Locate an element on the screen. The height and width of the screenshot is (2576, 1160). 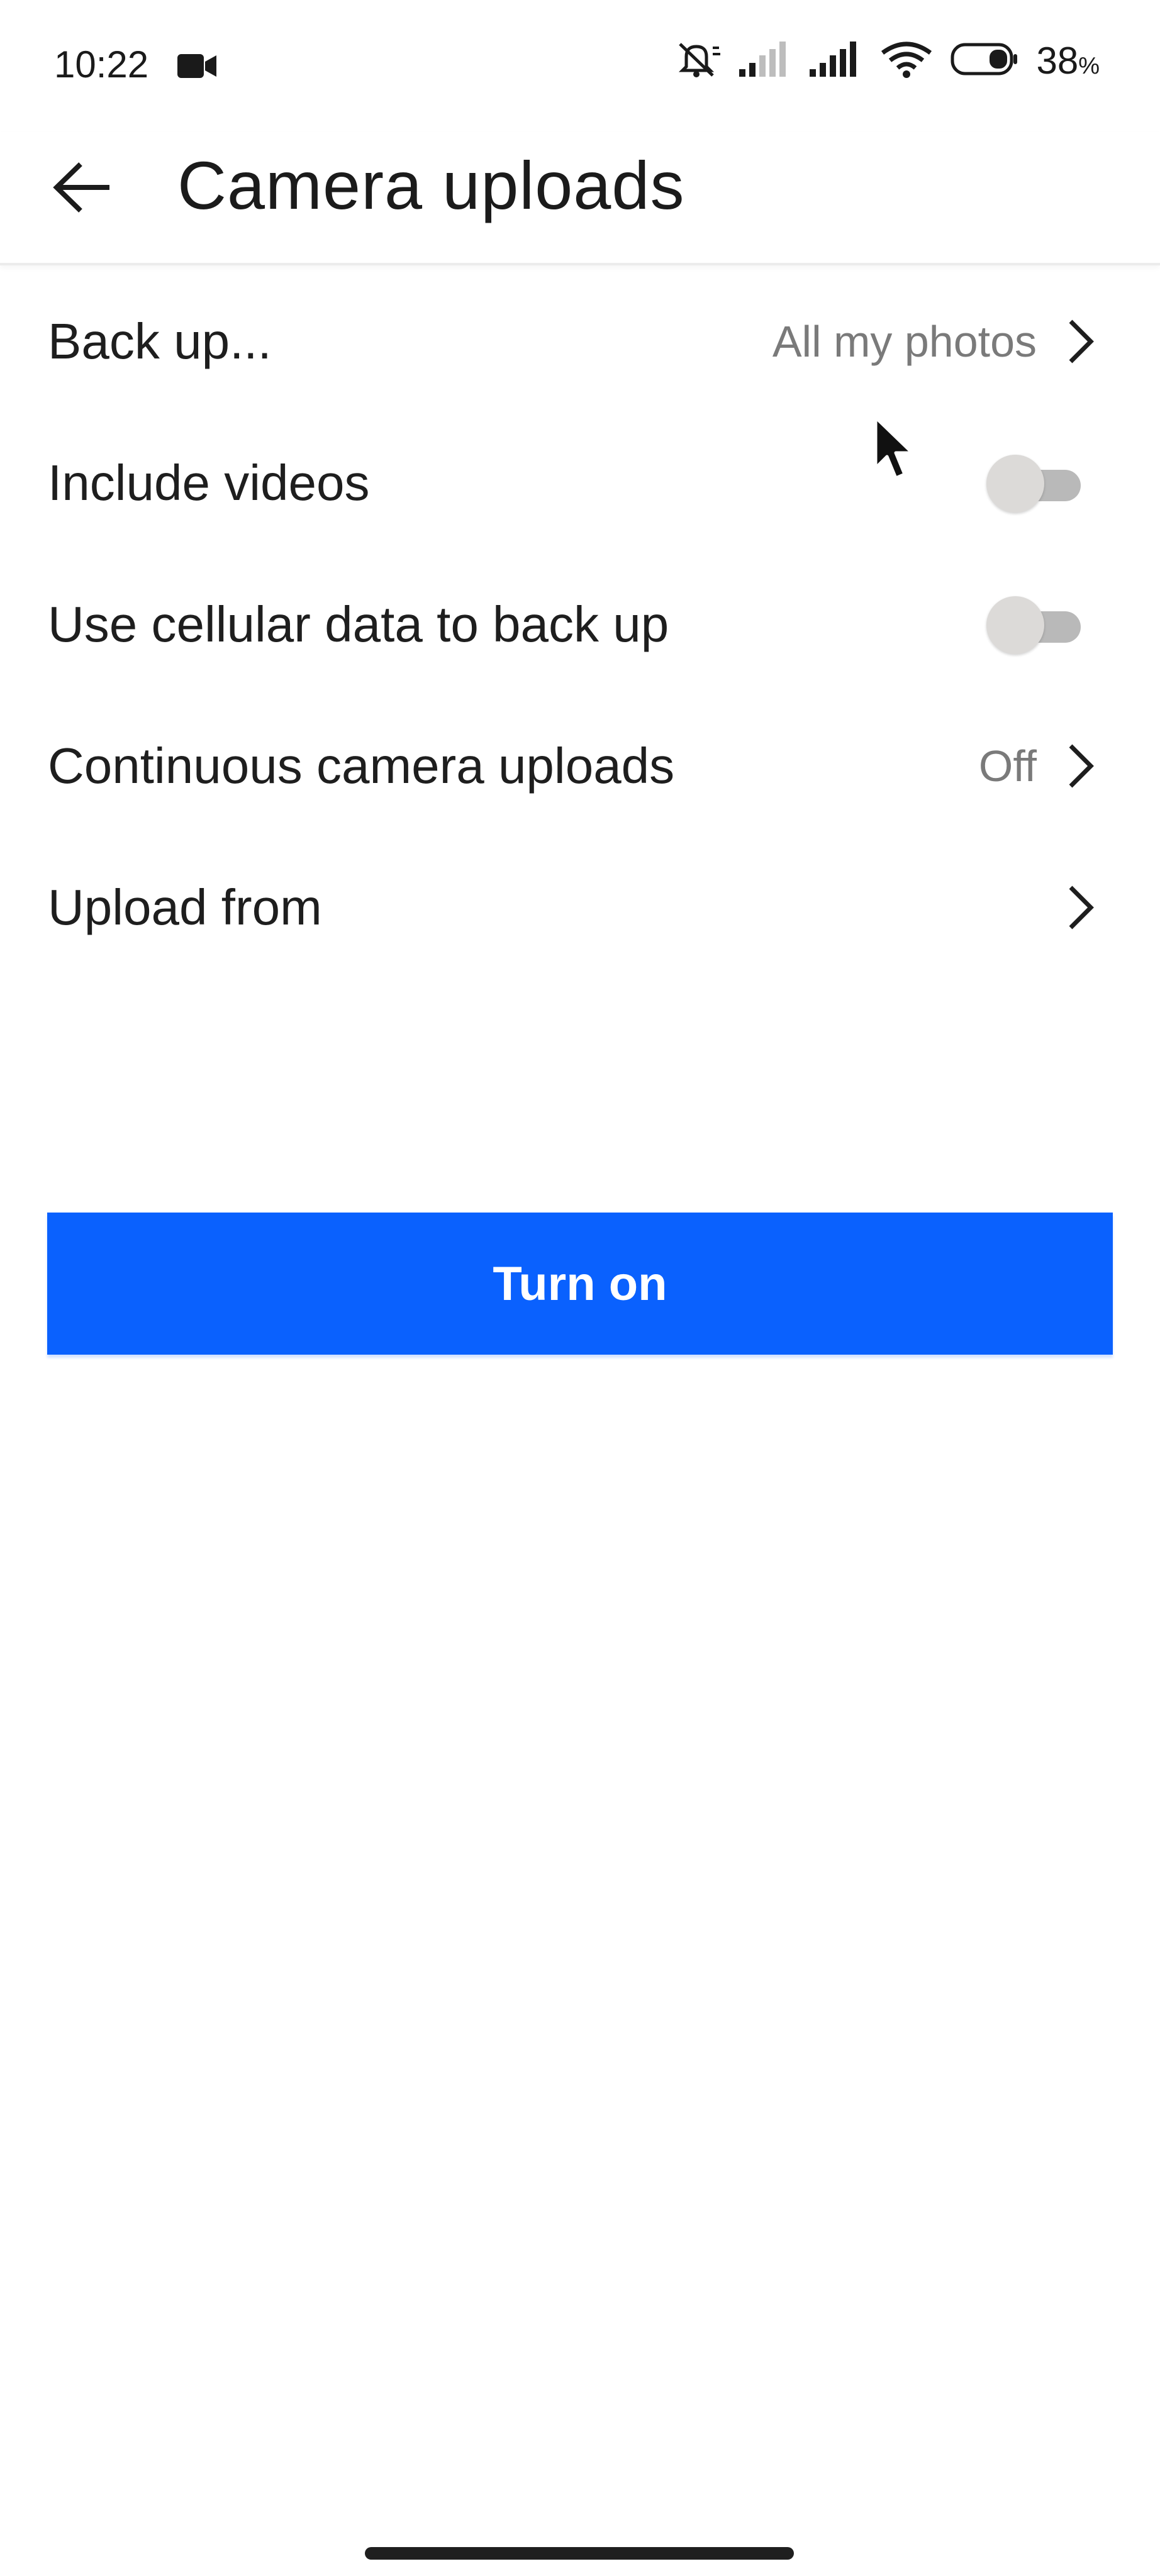
muted-bell-icon is located at coordinates (698, 60).